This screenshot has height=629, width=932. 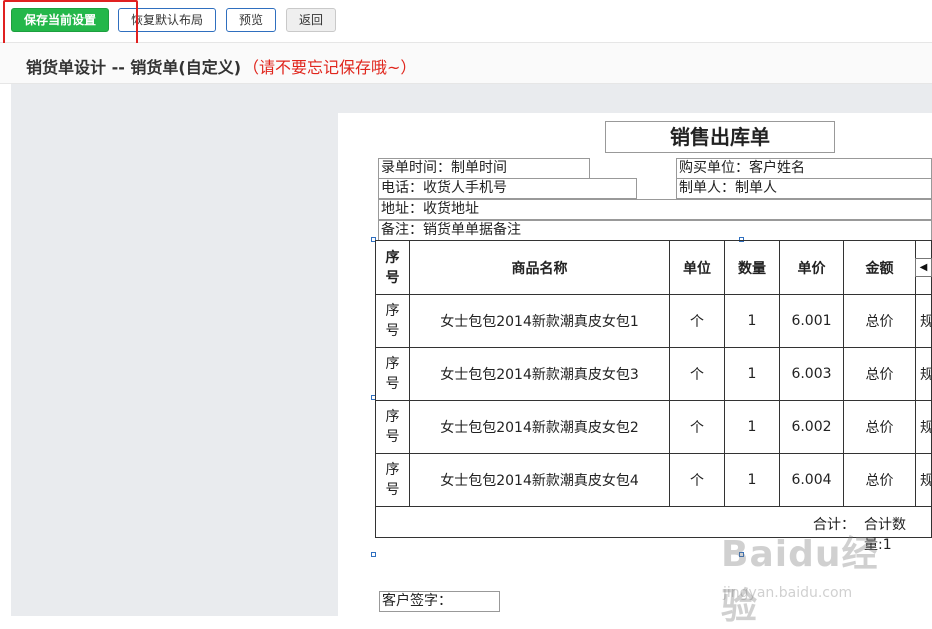 I want to click on resize-handle-bottom-left, so click(x=373, y=554).